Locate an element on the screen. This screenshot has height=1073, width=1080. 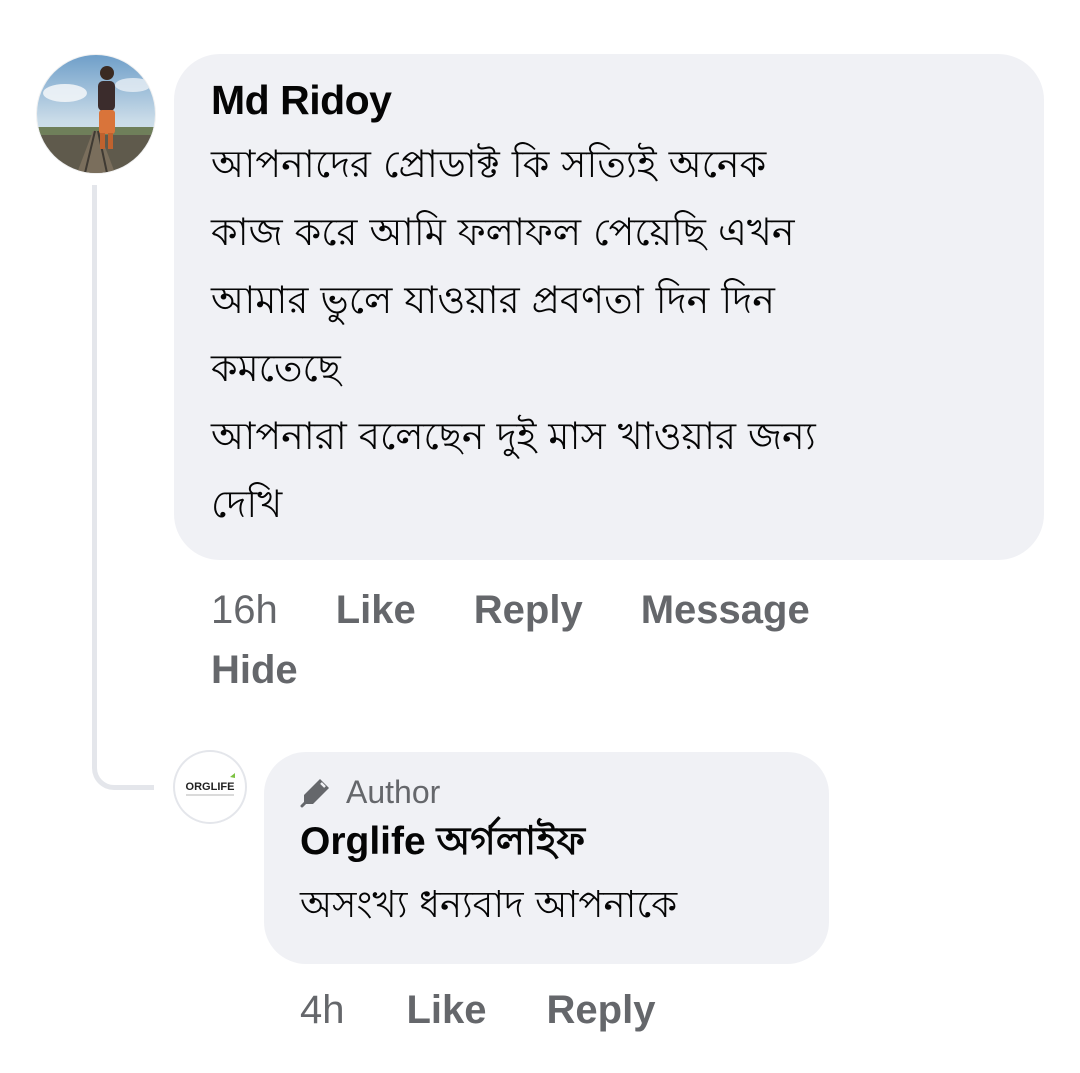
reply-text: অসংখ্য ধন্যবাদ আপনাকে is located at coordinates (489, 904).